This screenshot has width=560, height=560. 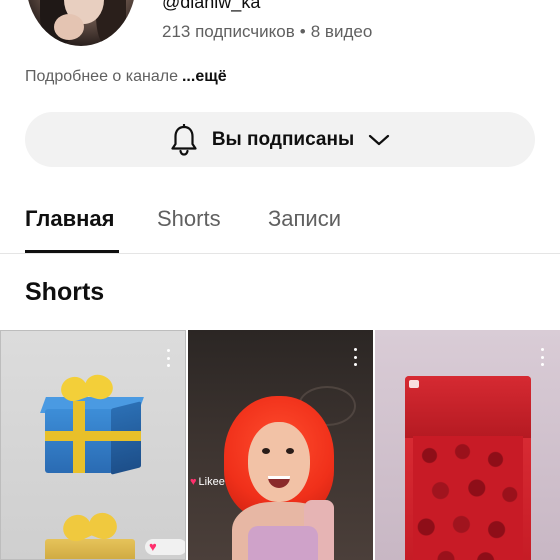 I want to click on channel-avatar, so click(x=81, y=23).